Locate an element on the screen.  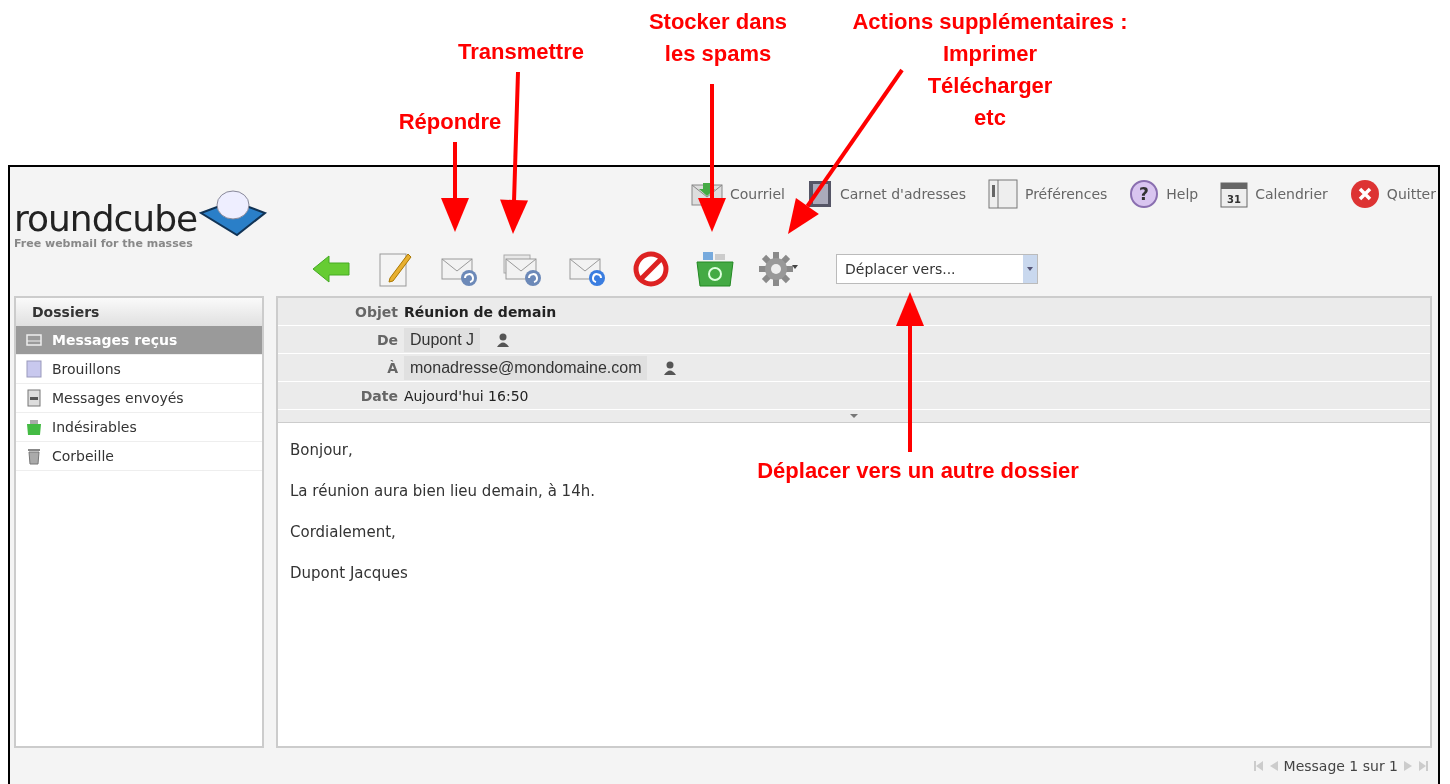
logo-tagline: Free webmail for the masses is located at coordinates (104, 243).